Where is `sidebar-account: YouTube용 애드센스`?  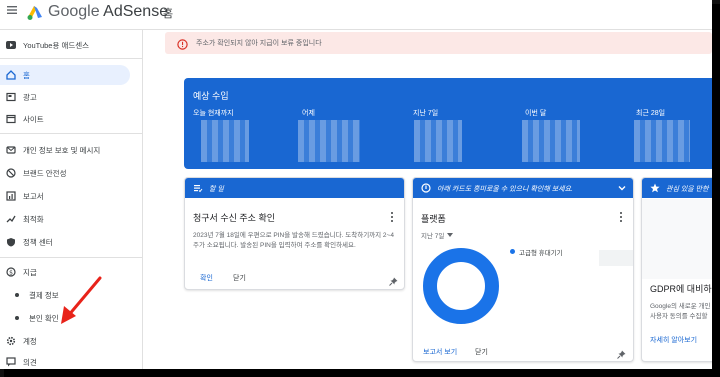 sidebar-account: YouTube용 애드센스 is located at coordinates (71, 45).